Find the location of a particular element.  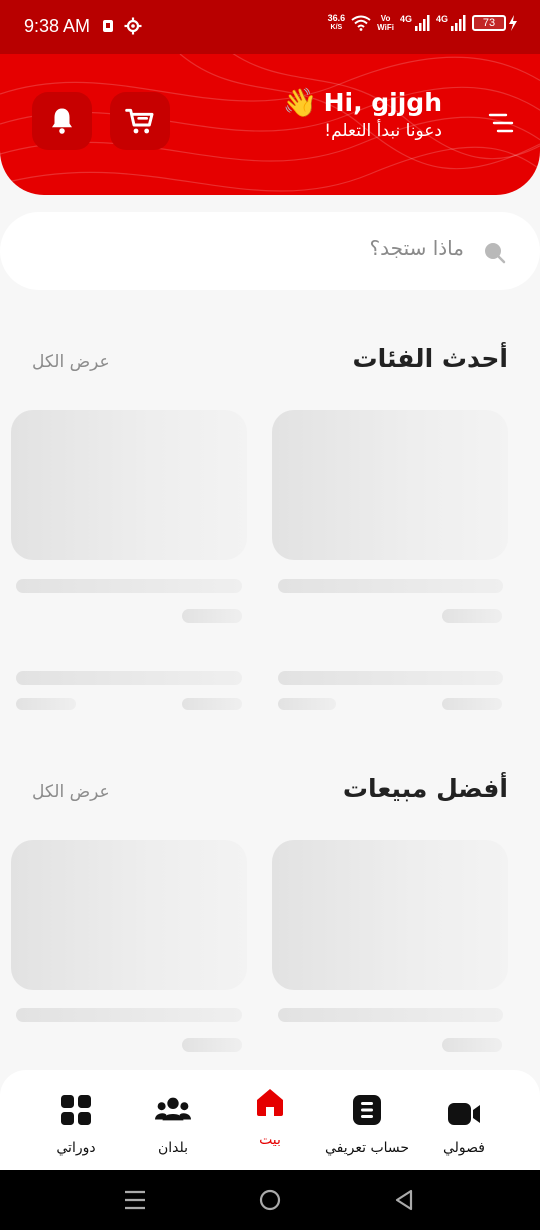

home-circle-icon is located at coordinates (270, 1200).